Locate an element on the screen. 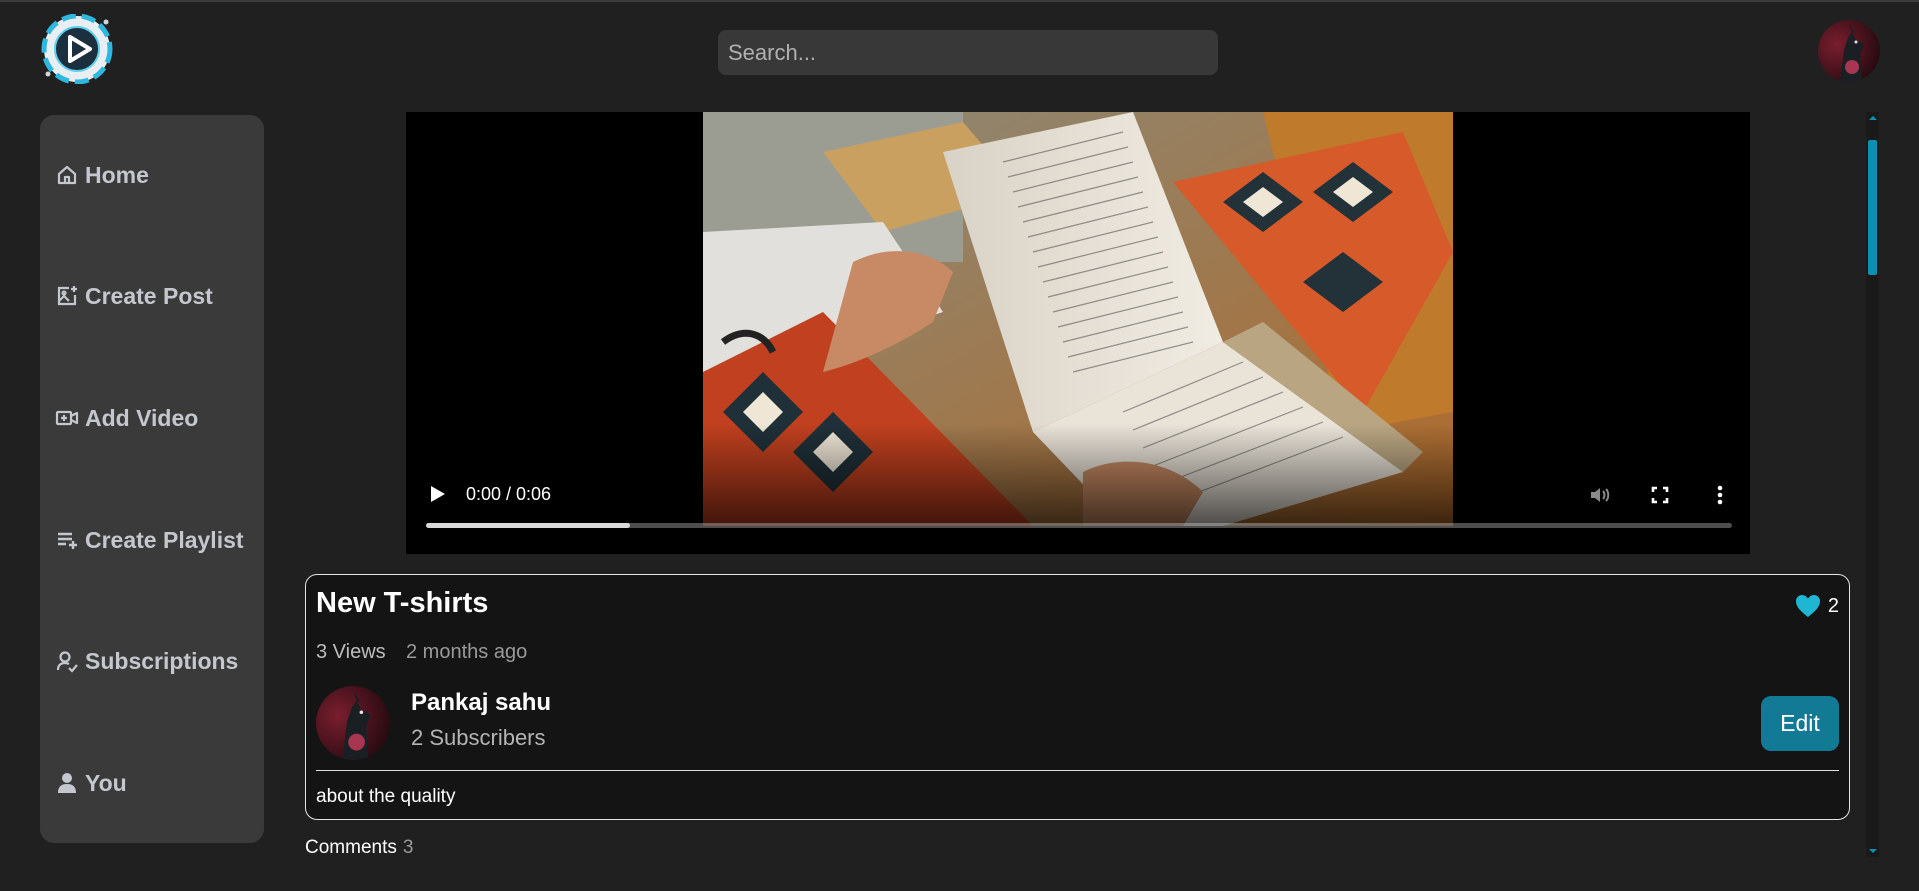 This screenshot has height=891, width=1919. channel-avatar is located at coordinates (353, 723).